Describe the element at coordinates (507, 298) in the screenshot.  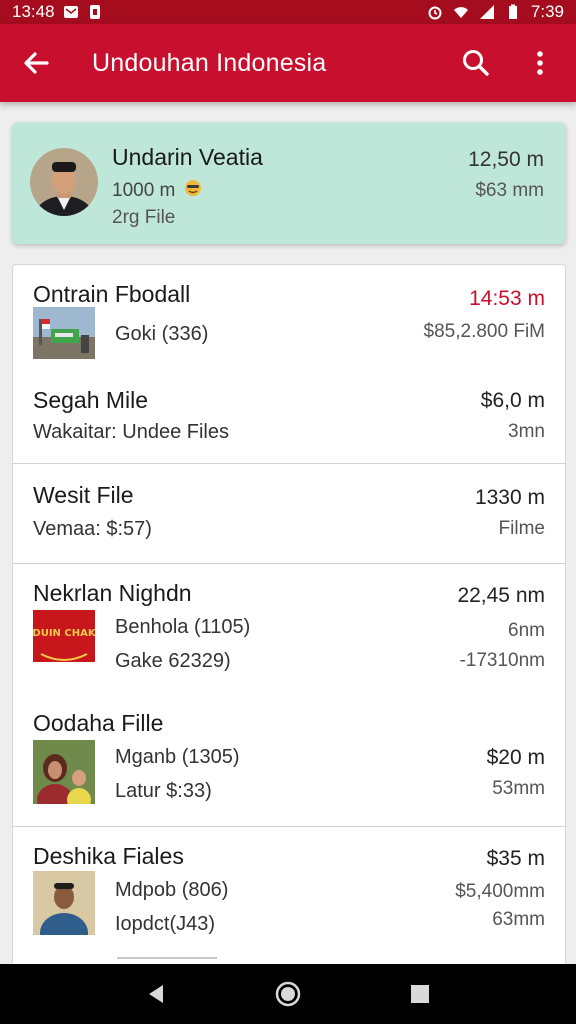
I see `item-right-1: 14:53 m` at that location.